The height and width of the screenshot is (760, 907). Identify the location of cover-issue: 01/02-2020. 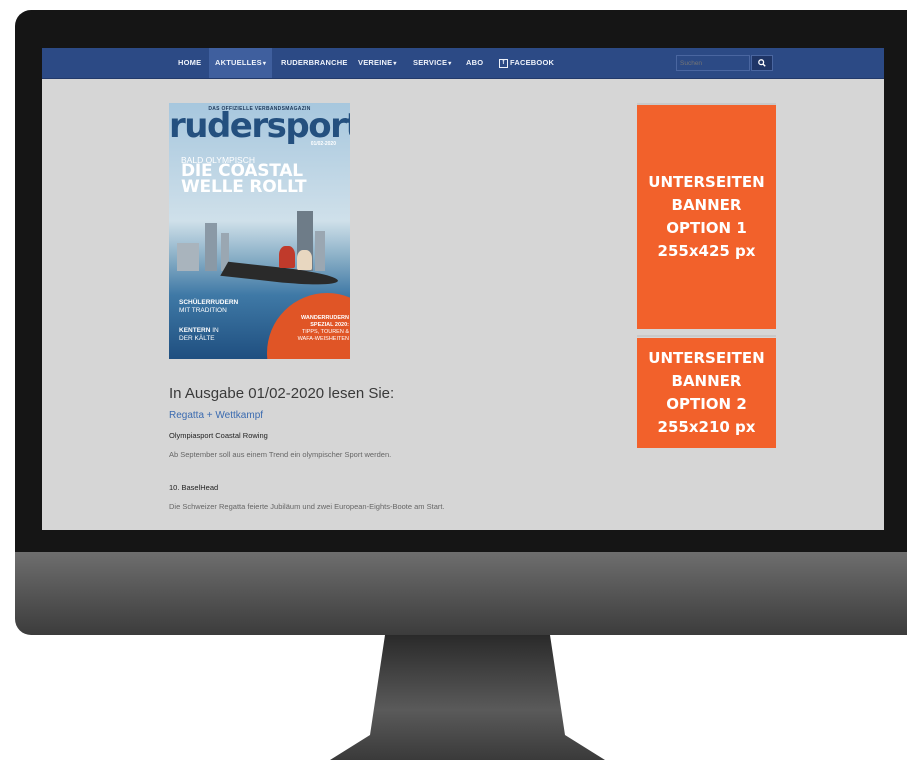
(323, 144).